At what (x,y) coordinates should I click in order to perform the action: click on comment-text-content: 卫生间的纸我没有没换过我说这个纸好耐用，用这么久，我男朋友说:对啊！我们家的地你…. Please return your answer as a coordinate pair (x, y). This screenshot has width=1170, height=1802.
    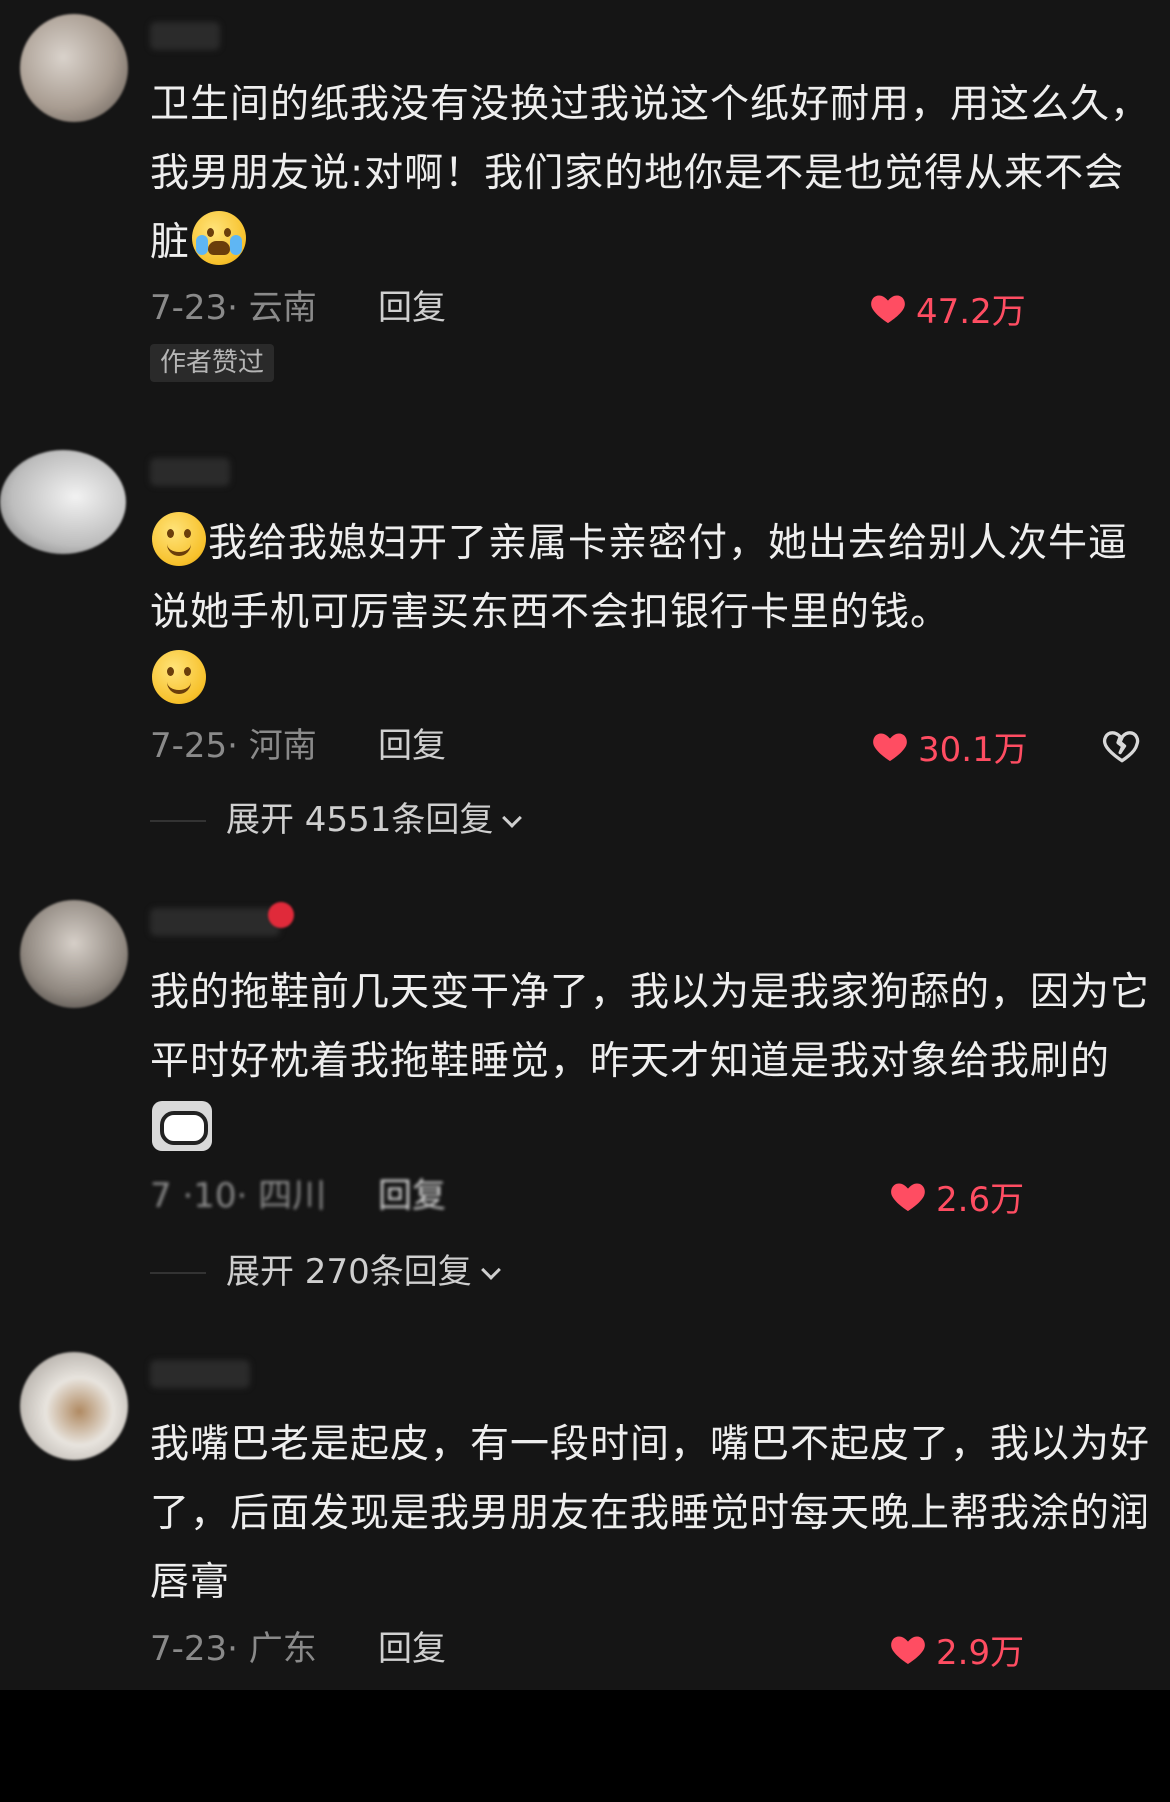
    Looking at the image, I should click on (650, 173).